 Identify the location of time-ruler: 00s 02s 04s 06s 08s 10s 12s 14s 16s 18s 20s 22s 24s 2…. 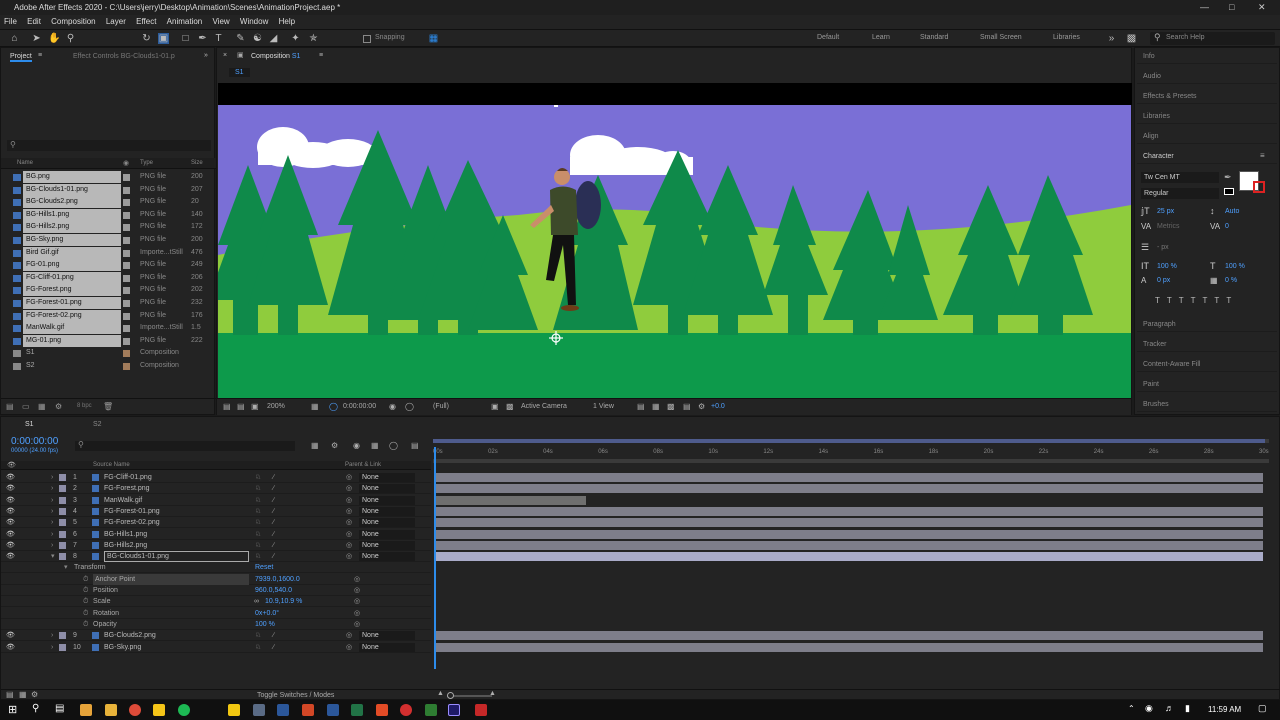
(851, 452).